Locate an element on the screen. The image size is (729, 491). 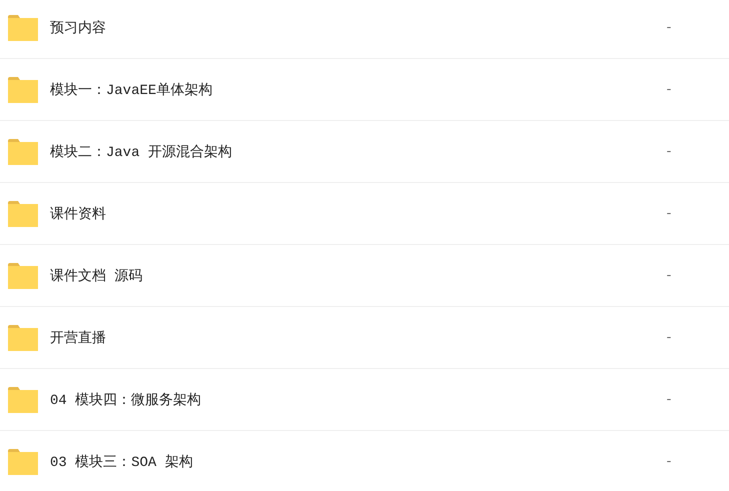
folder-name: 模块一：JavaEE单体架构 is located at coordinates (357, 89).